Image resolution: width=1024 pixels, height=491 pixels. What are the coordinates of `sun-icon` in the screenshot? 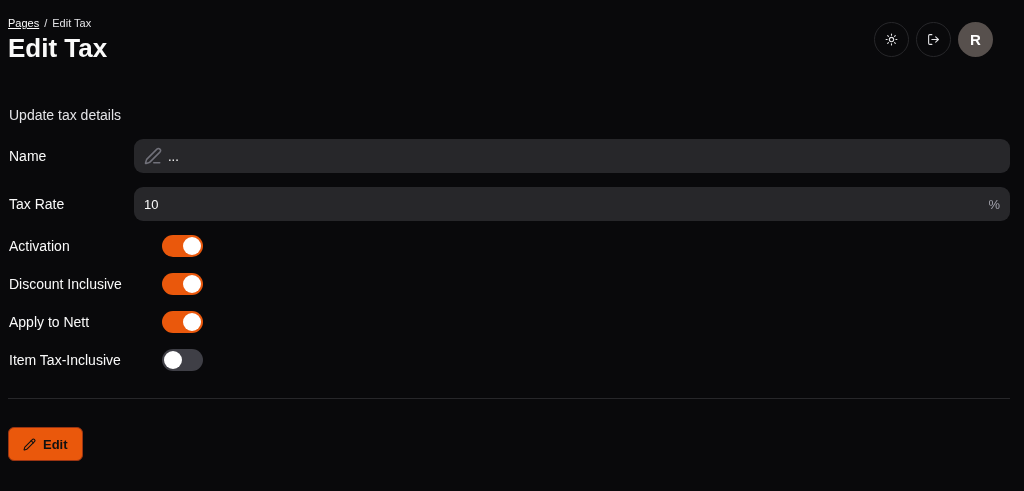 It's located at (891, 39).